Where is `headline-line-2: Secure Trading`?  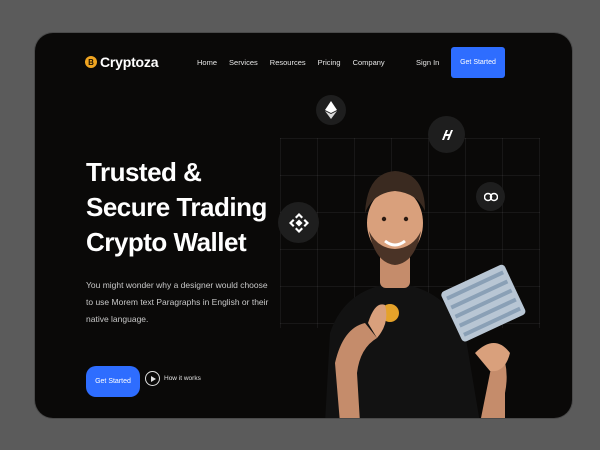 headline-line-2: Secure Trading is located at coordinates (176, 207).